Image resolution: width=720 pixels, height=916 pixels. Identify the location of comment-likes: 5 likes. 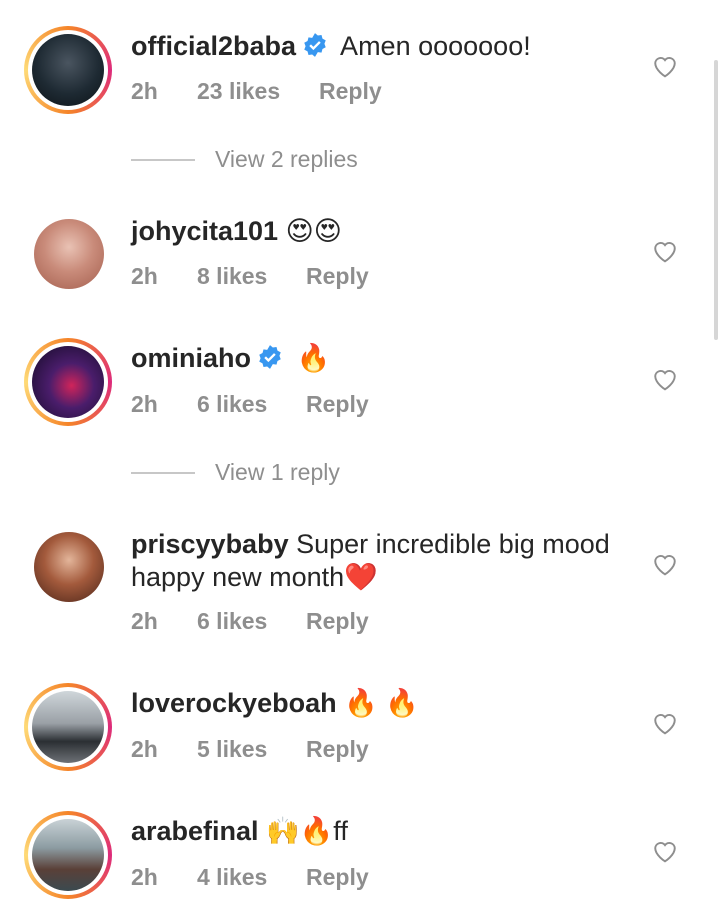
(251, 749).